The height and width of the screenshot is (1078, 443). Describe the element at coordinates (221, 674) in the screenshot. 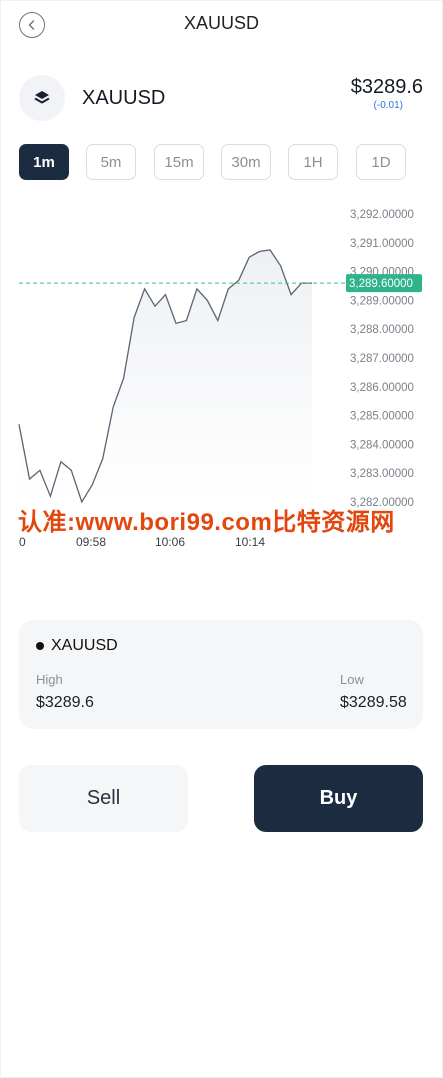

I see `price-summary-card: XAUUSD High $3289.6 Low $3289.58` at that location.